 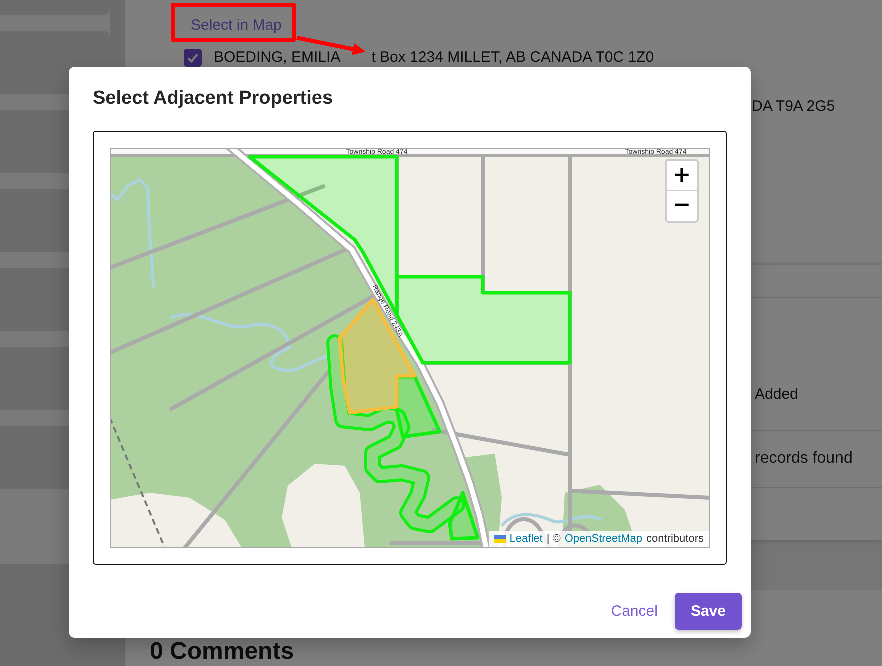 I want to click on zoom-in-button: +, so click(x=682, y=176).